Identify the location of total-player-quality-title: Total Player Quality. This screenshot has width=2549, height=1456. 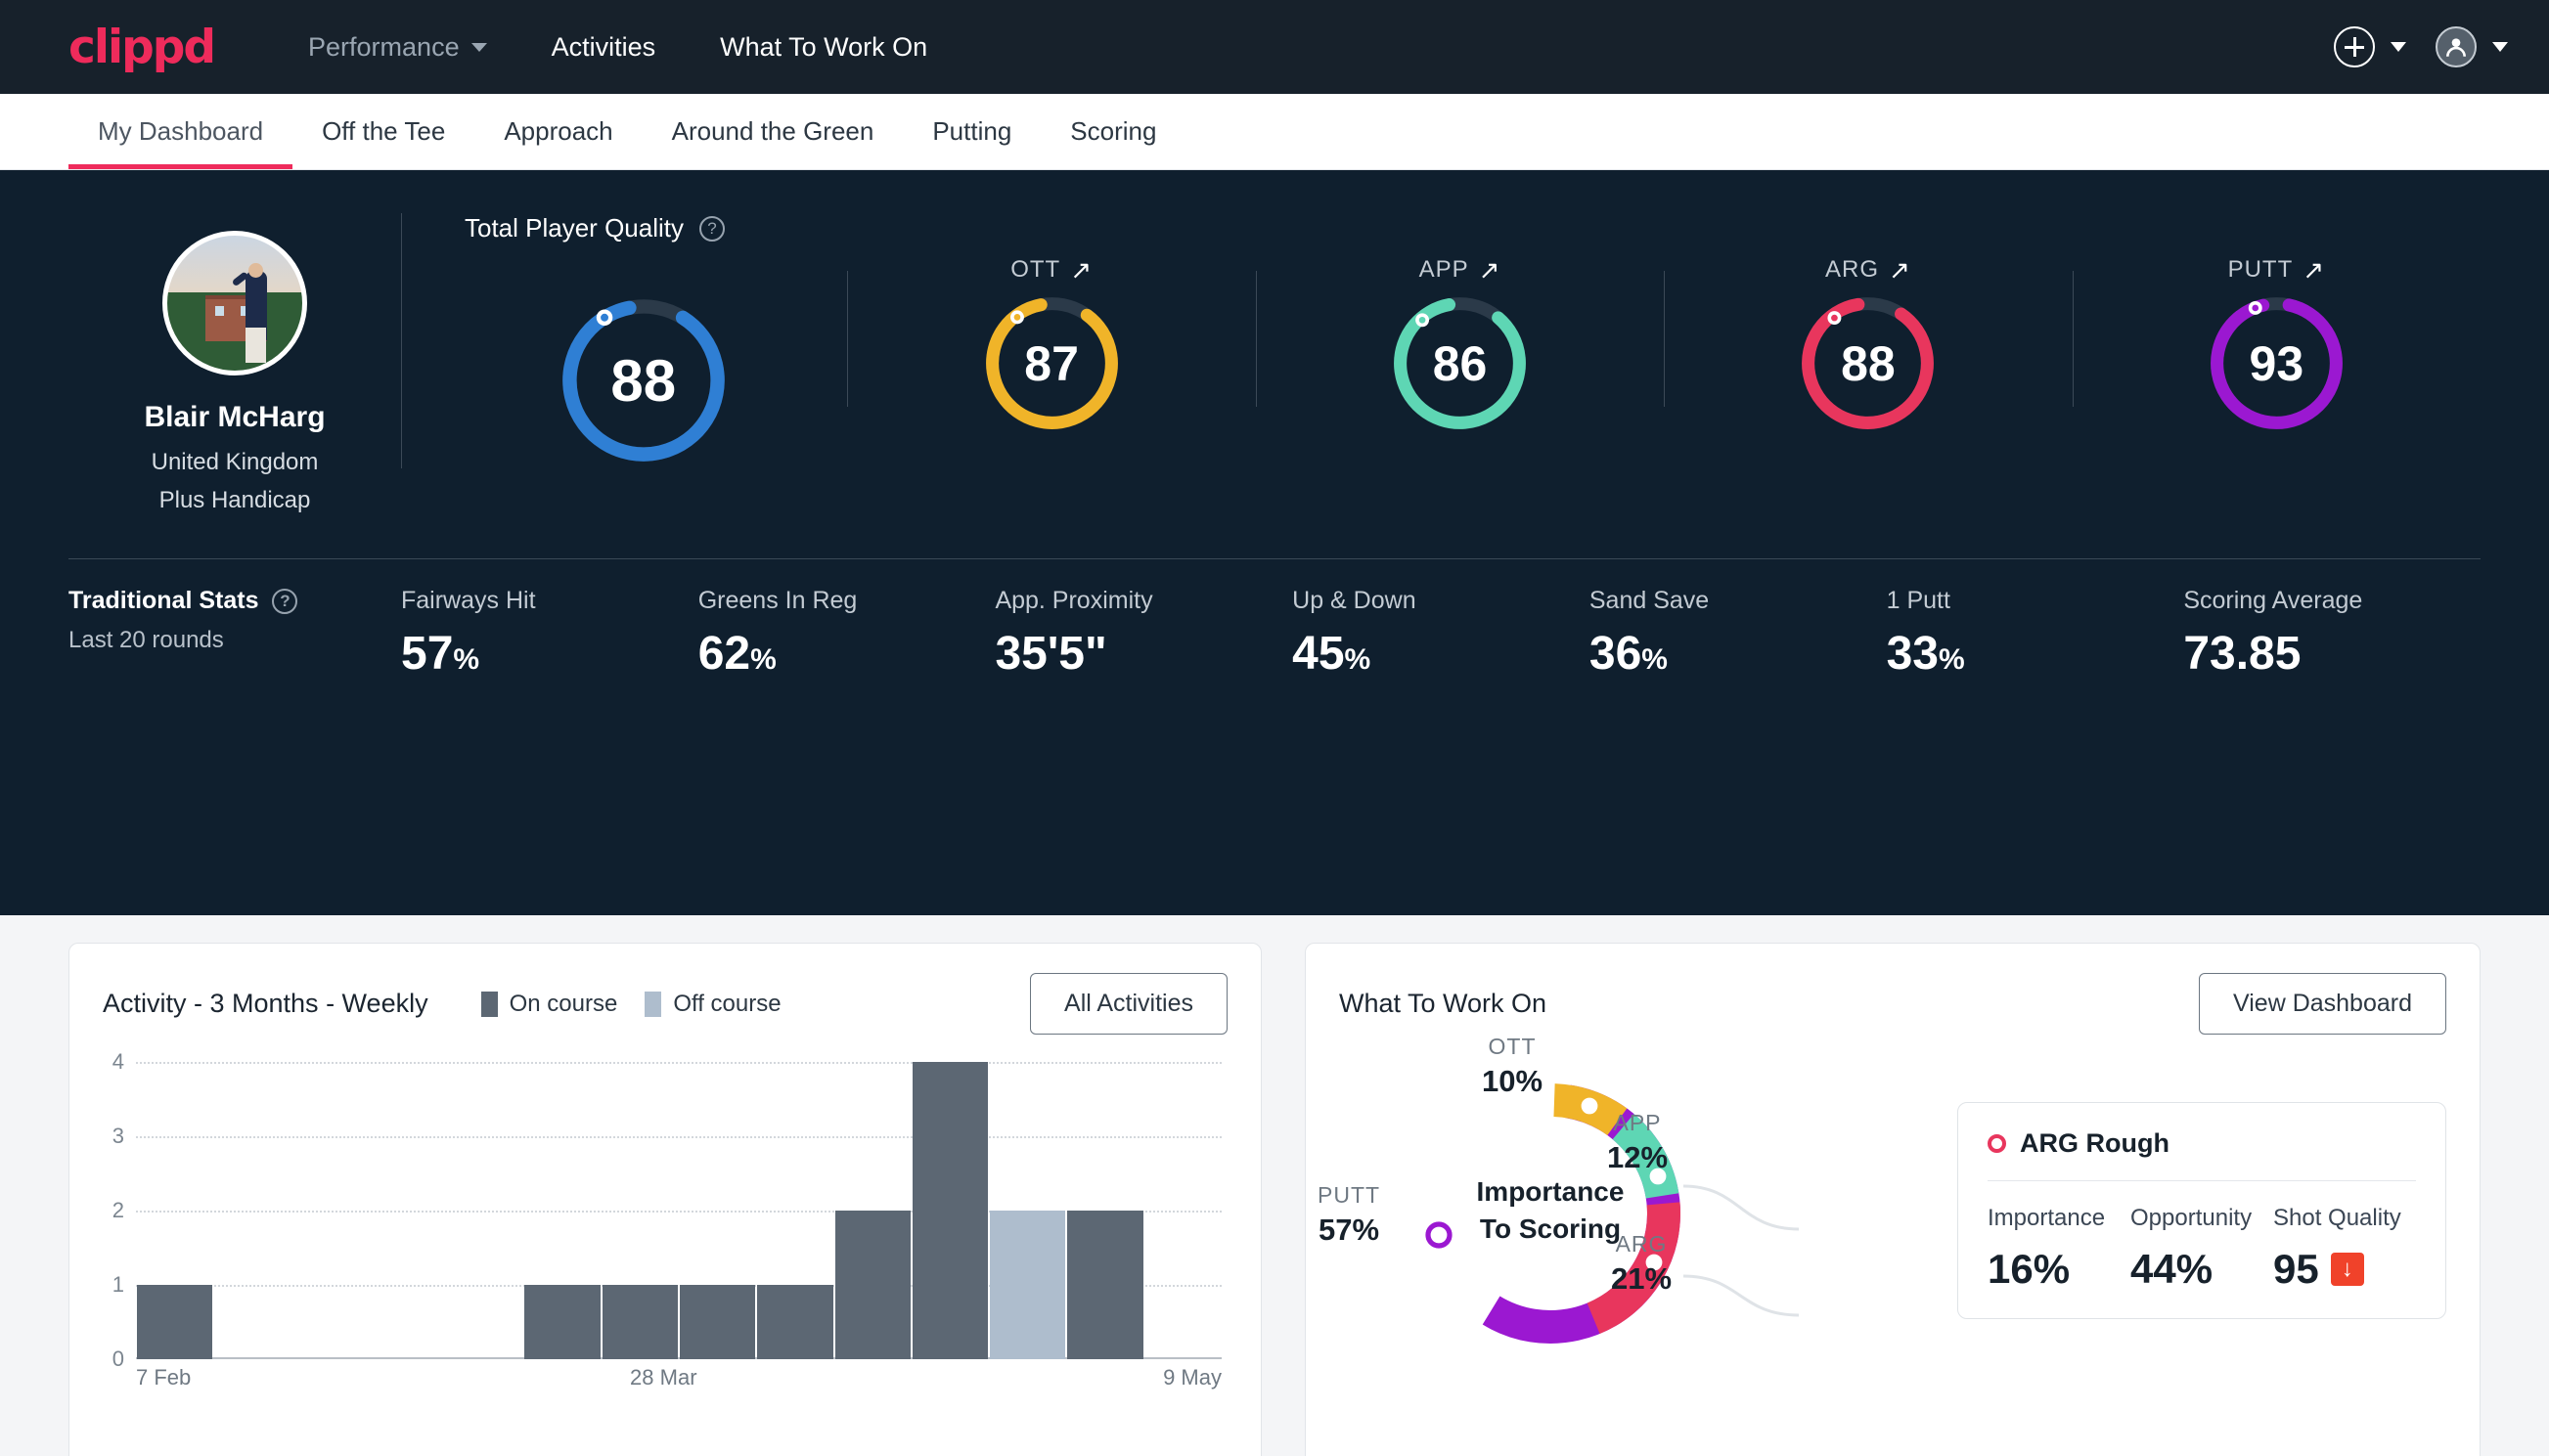
(574, 228).